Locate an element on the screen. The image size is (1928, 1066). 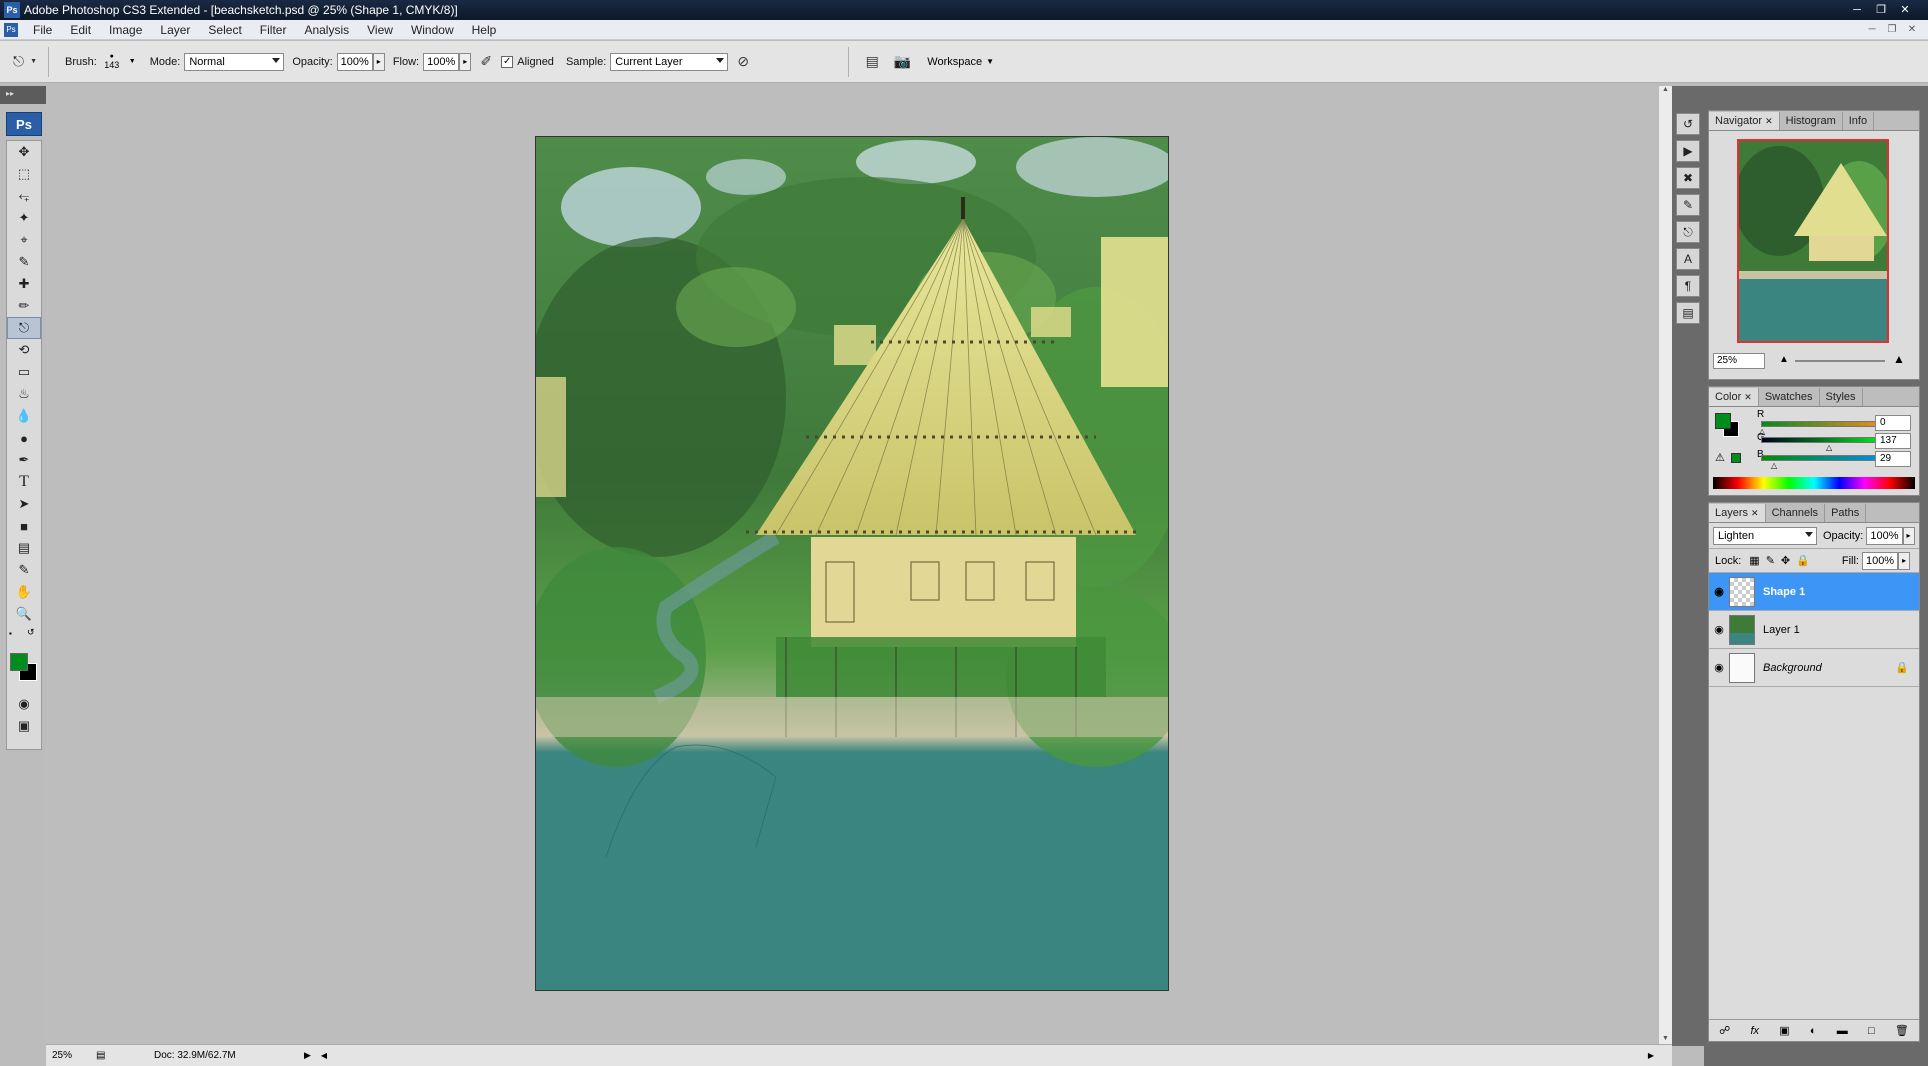
navigator-thumbnail is located at coordinates (1813, 241).